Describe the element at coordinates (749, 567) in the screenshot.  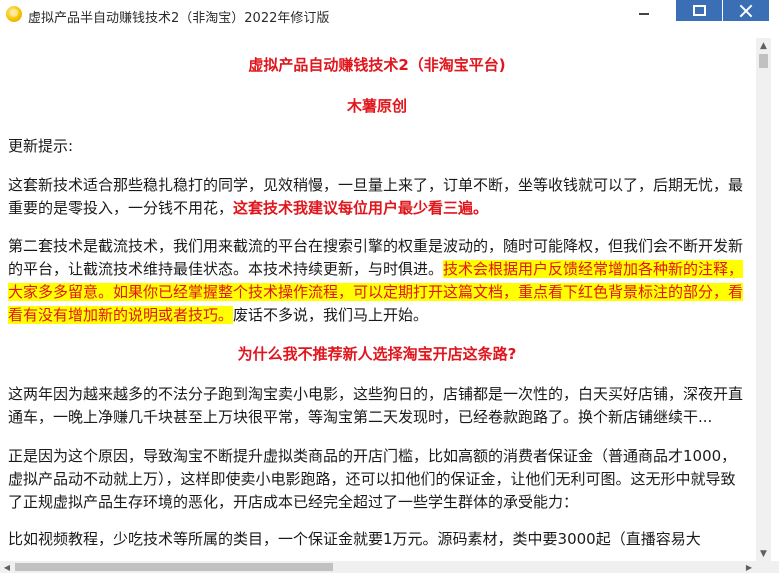
I see `scroll-right-arrow-icon: ▶` at that location.